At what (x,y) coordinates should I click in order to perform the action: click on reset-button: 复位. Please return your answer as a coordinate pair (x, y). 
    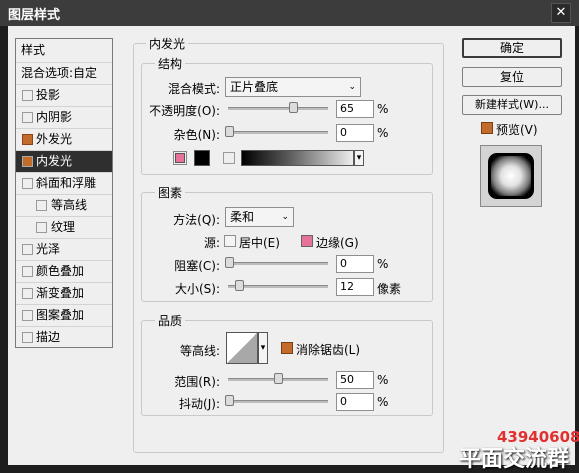
    Looking at the image, I should click on (512, 77).